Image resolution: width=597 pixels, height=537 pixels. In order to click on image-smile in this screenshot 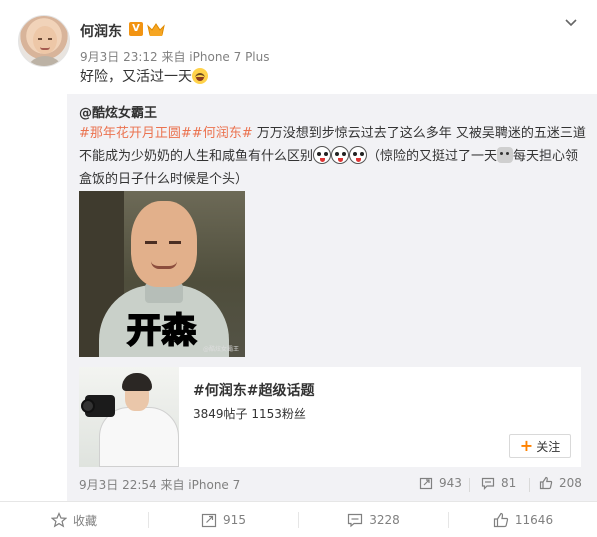, I will do `click(164, 265)`.